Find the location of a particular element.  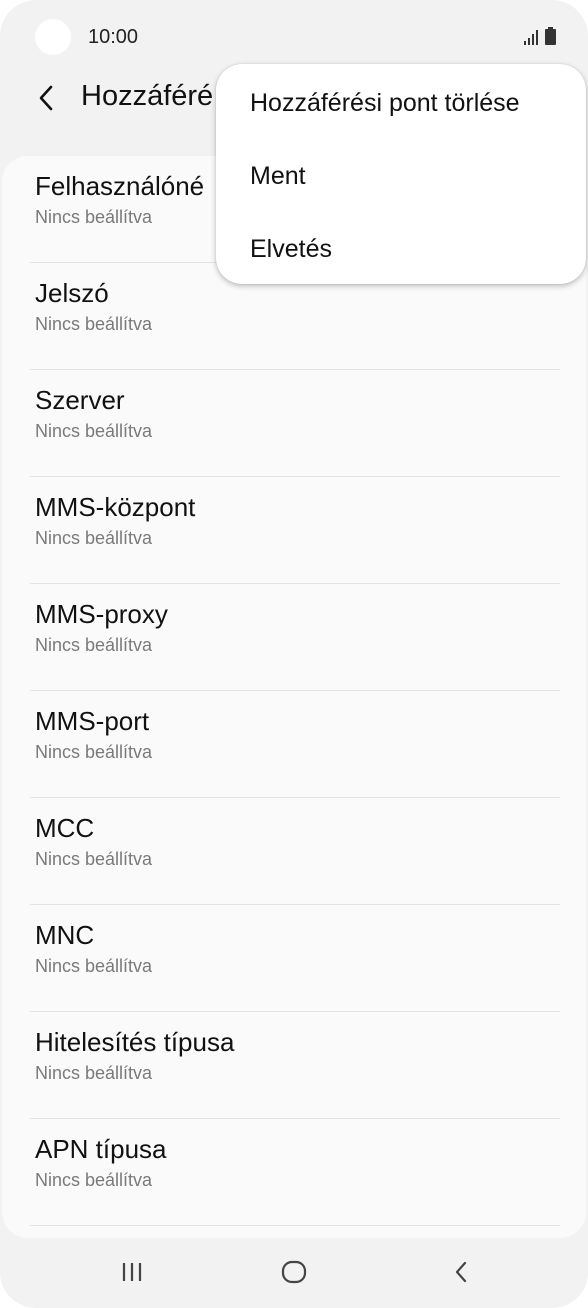

setting-row-mnc: MNC Nincs beállítva is located at coordinates (294, 958).